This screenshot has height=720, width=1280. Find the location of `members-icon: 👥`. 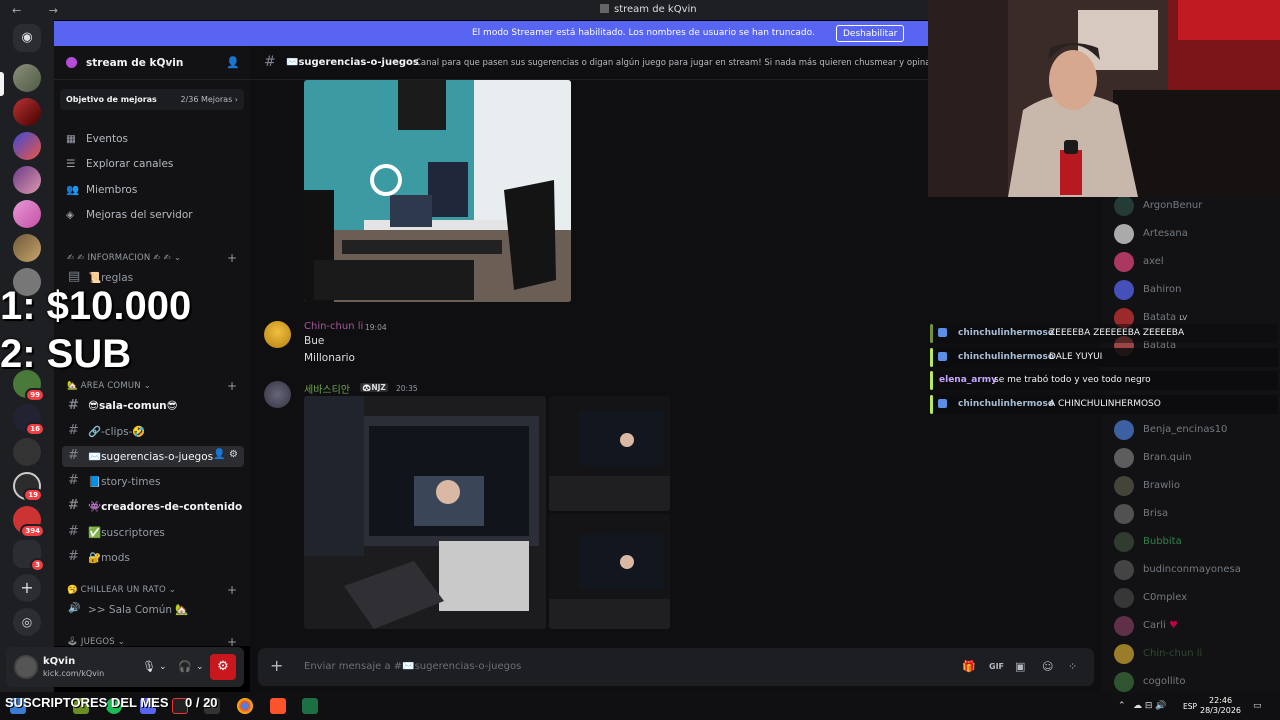

members-icon: 👥 is located at coordinates (73, 190).